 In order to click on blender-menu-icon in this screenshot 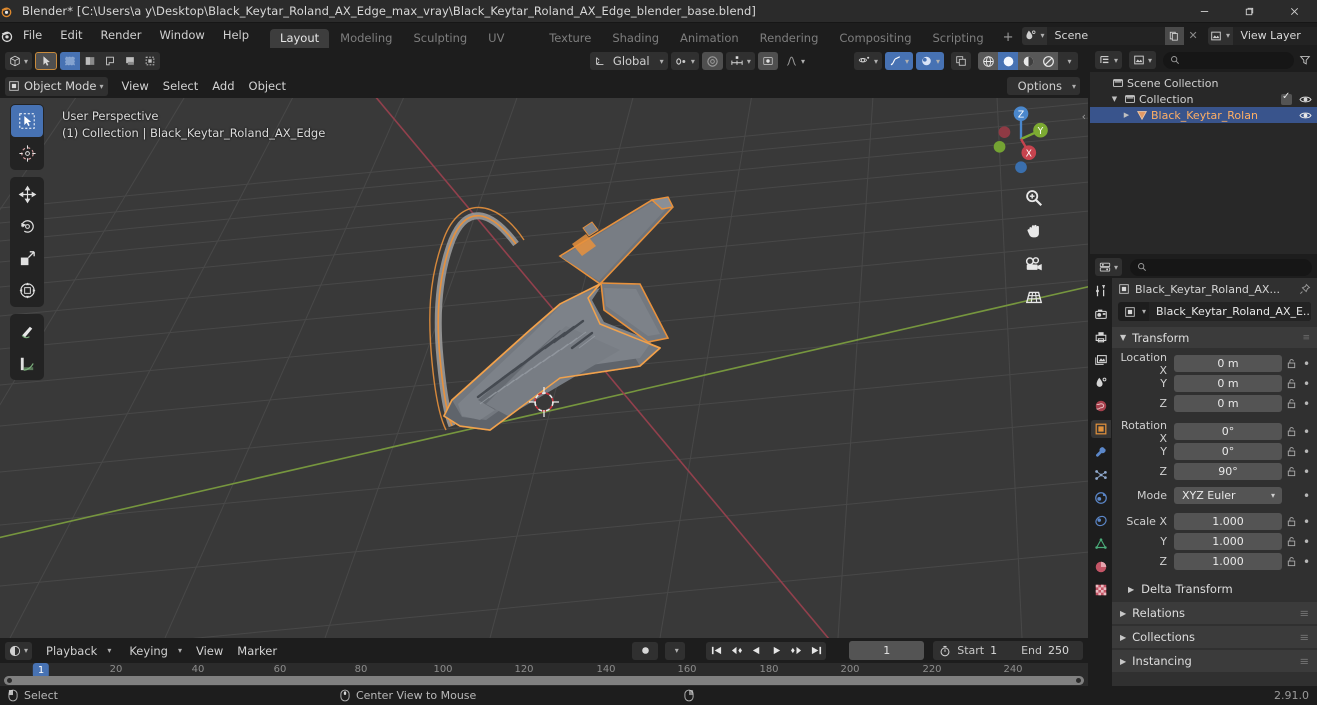, I will do `click(7, 36)`.